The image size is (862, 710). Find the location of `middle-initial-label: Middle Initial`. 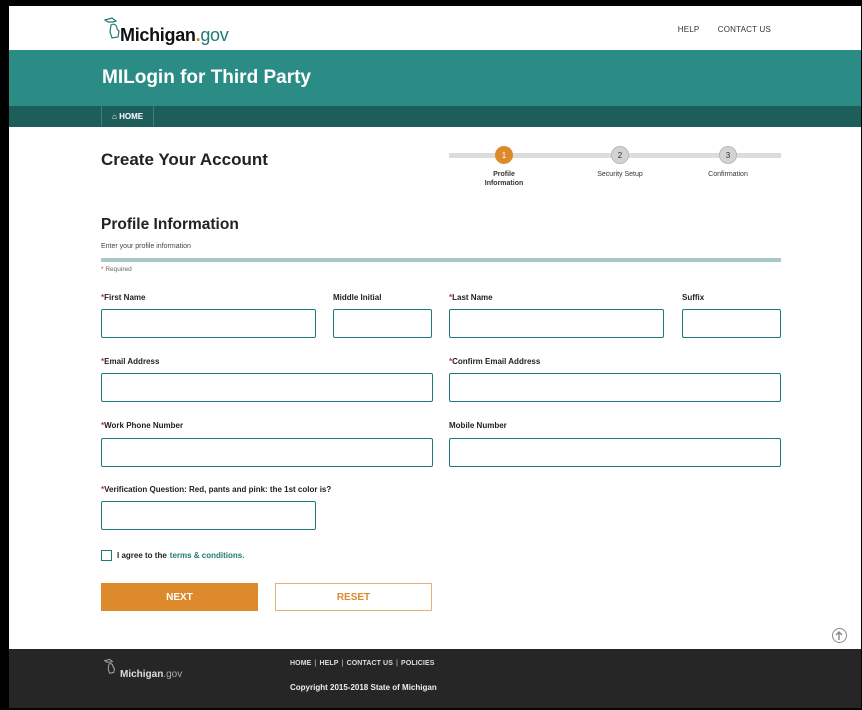

middle-initial-label: Middle Initial is located at coordinates (357, 297).